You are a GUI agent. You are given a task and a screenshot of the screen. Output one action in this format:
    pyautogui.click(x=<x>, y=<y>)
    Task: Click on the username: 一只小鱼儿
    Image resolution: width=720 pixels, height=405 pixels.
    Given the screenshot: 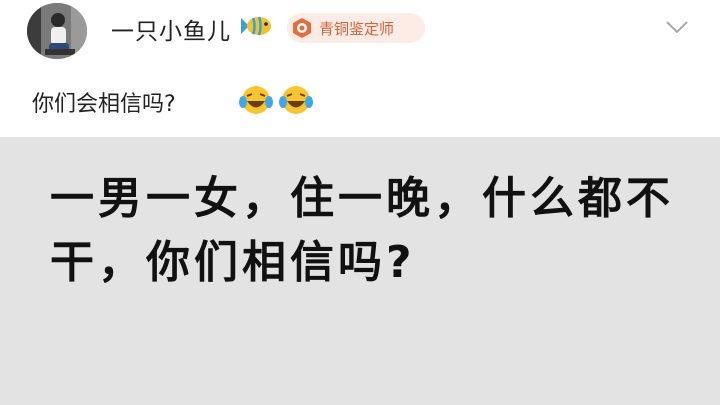 What is the action you would take?
    pyautogui.click(x=171, y=29)
    